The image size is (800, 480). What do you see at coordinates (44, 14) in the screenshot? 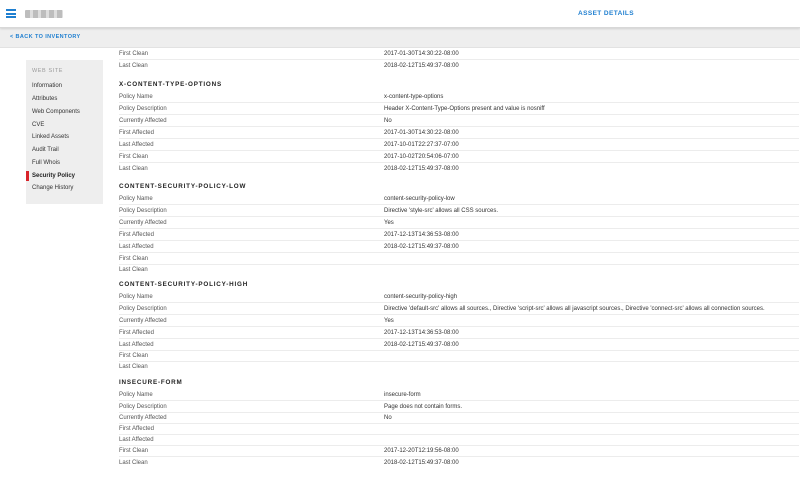
I see `blurred-logo` at bounding box center [44, 14].